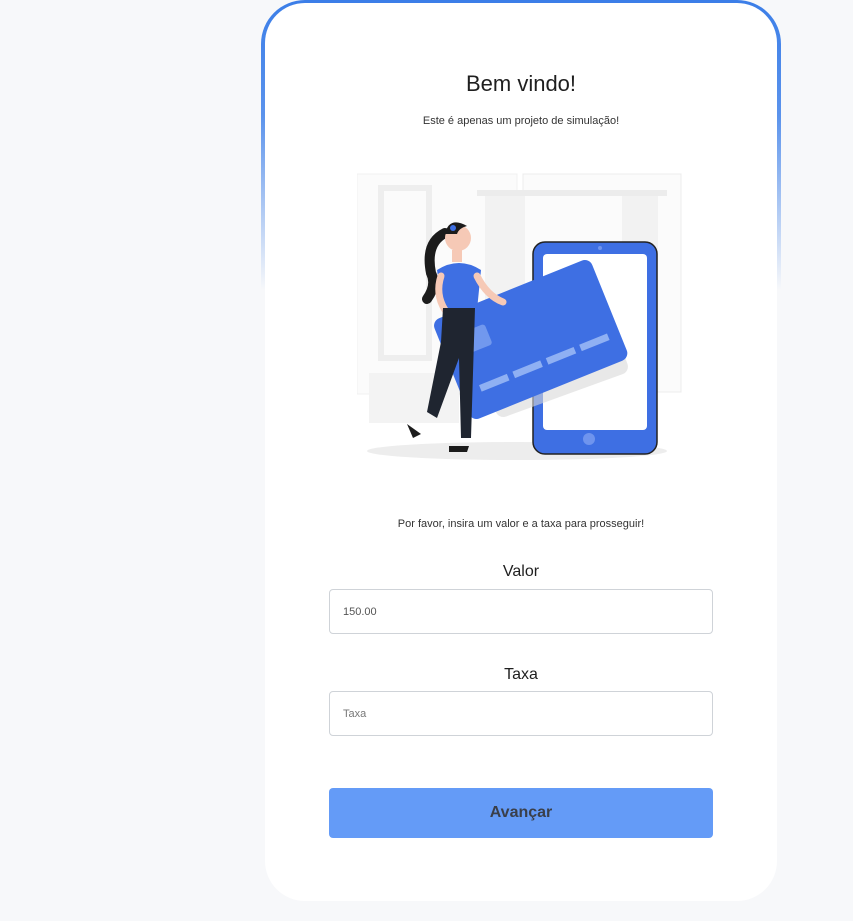 This screenshot has height=921, width=853. I want to click on avancar-button: Avançar, so click(521, 813).